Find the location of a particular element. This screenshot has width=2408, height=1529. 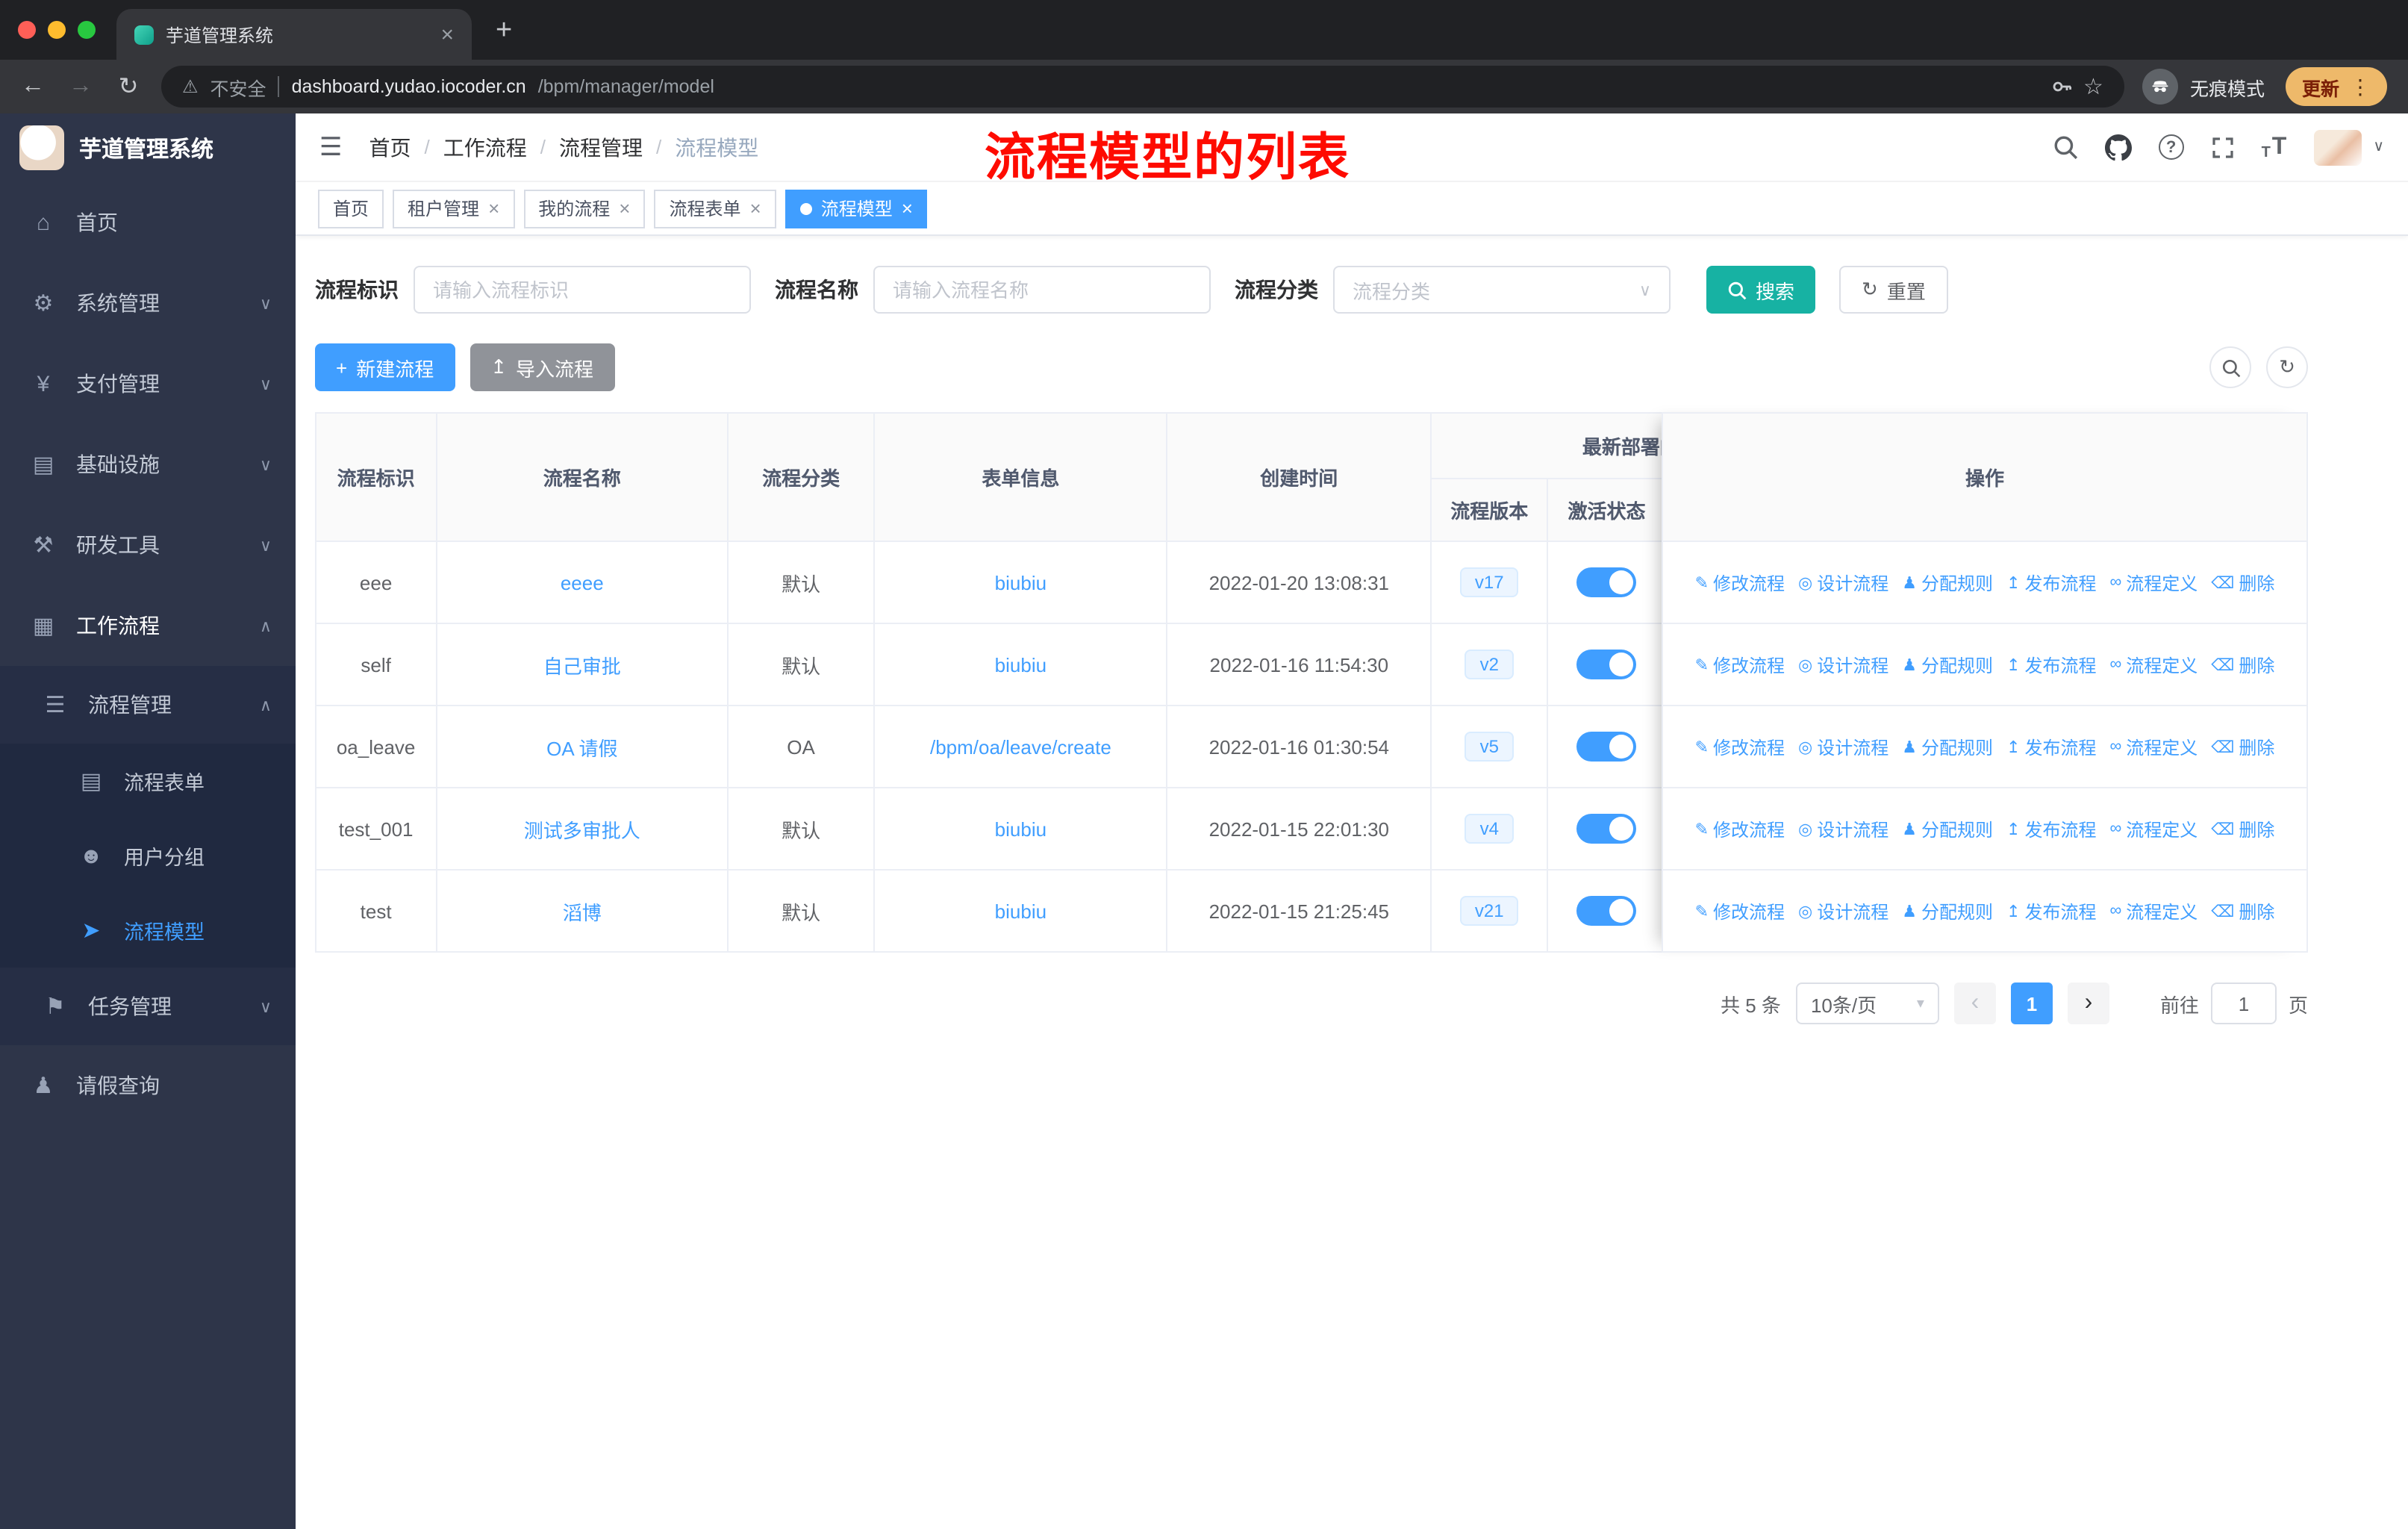

process-name-link: 测试多审批人 is located at coordinates (582, 830).